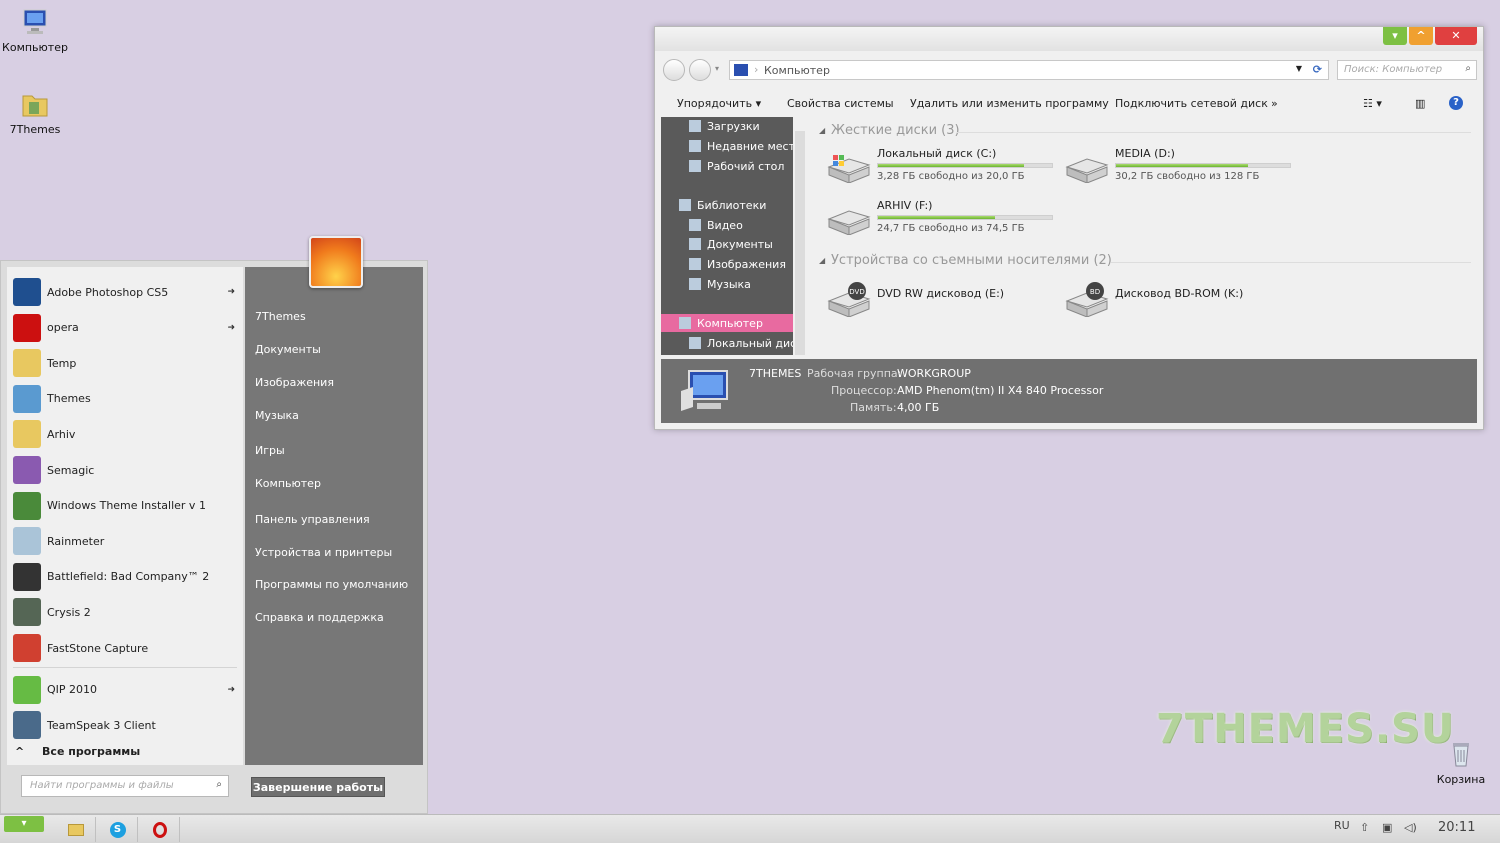  Describe the element at coordinates (277, 415) in the screenshot. I see `place-item: Музыка` at that location.